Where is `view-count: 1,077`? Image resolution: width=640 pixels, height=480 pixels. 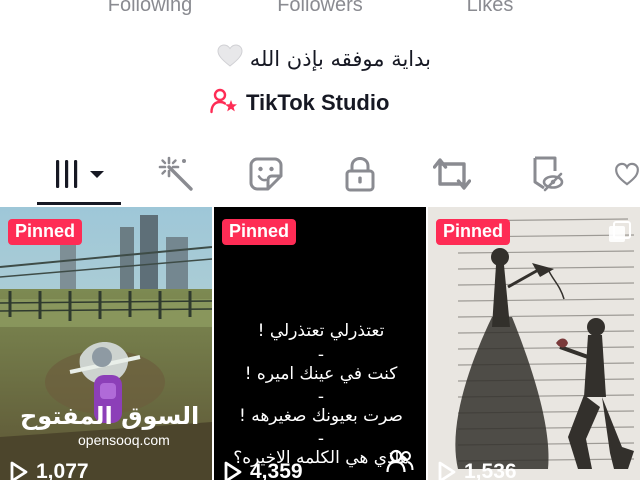 view-count: 1,077 is located at coordinates (49, 470).